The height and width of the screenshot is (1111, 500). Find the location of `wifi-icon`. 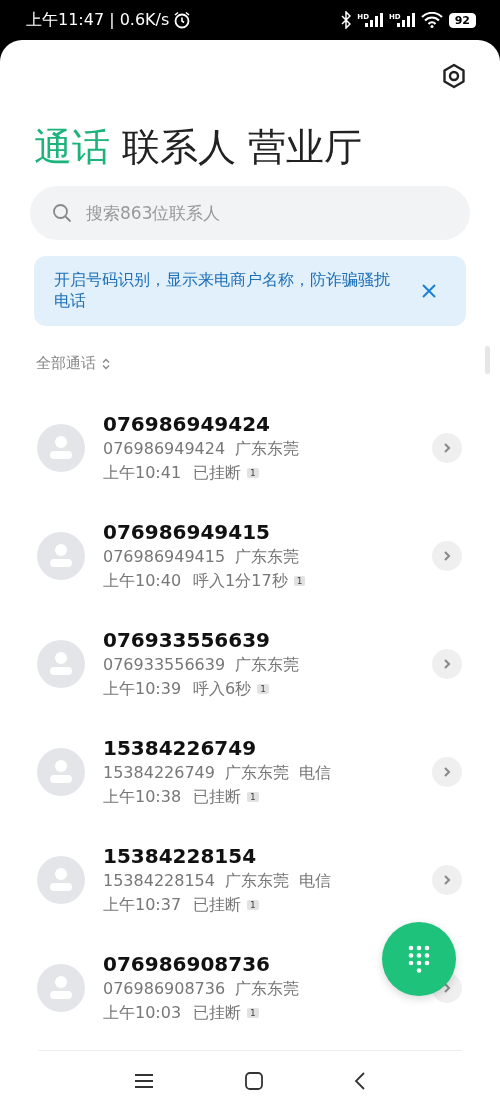

wifi-icon is located at coordinates (431, 20).